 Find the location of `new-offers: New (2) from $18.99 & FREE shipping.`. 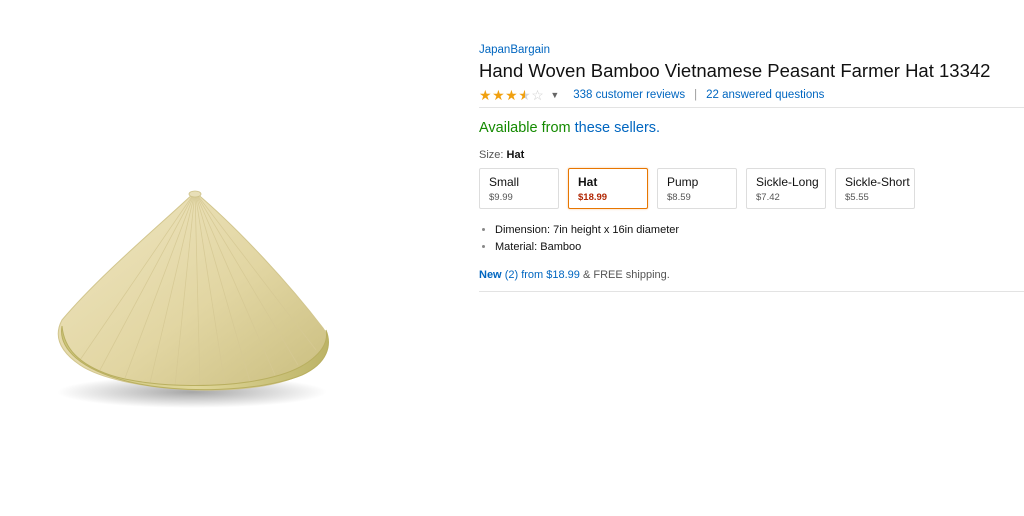

new-offers: New (2) from $18.99 & FREE shipping. is located at coordinates (751, 275).